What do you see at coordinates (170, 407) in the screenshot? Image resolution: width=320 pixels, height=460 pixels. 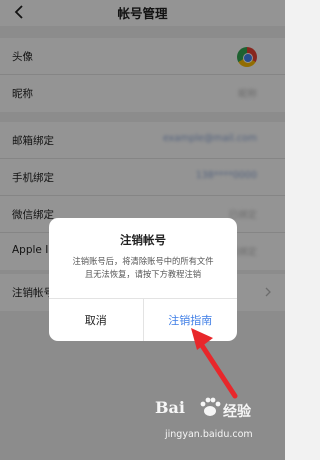 I see `watermark-text: Bai` at bounding box center [170, 407].